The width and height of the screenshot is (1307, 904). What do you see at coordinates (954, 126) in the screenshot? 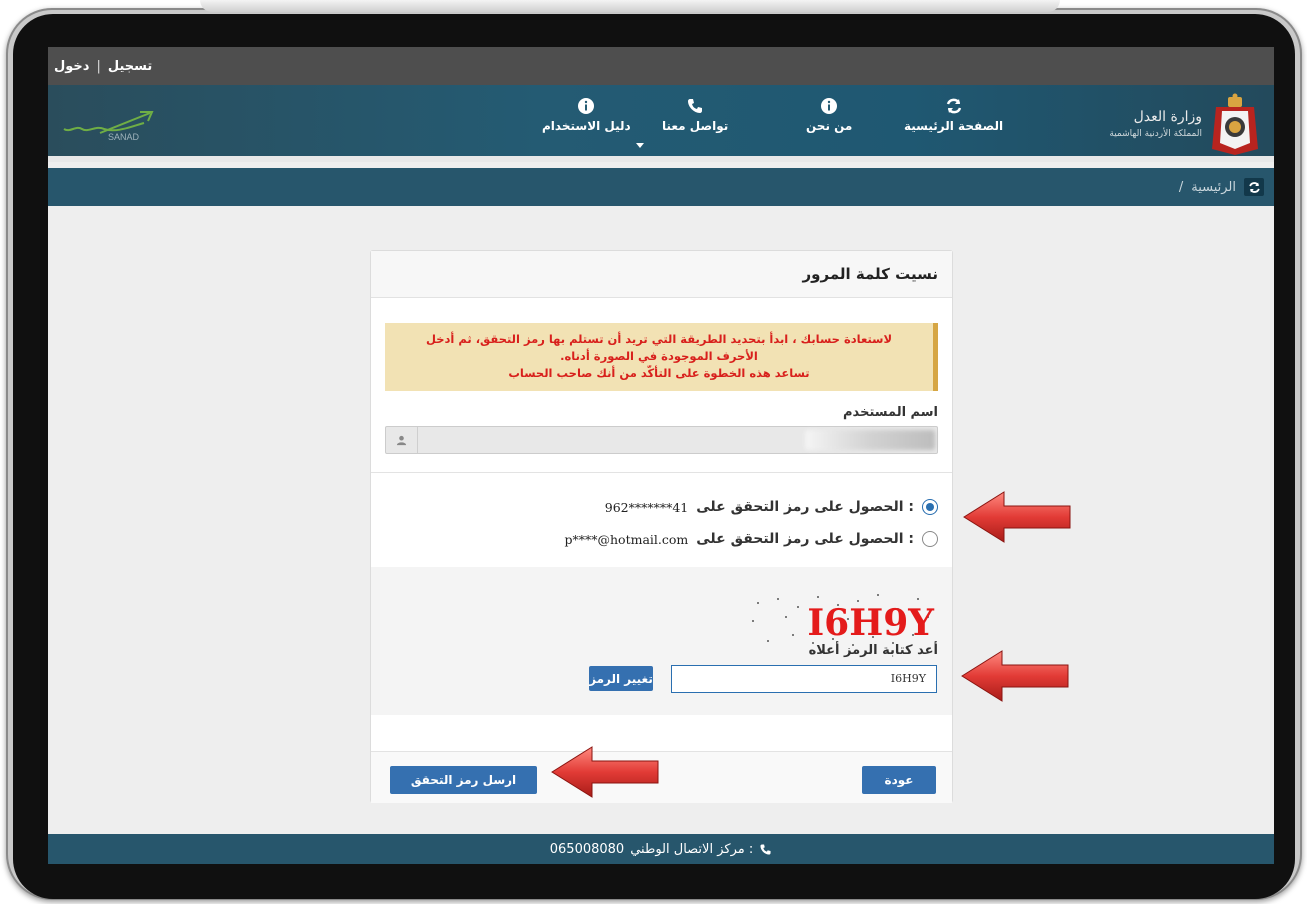
I see `nav-home-label: الصفحة الرئيسية` at bounding box center [954, 126].